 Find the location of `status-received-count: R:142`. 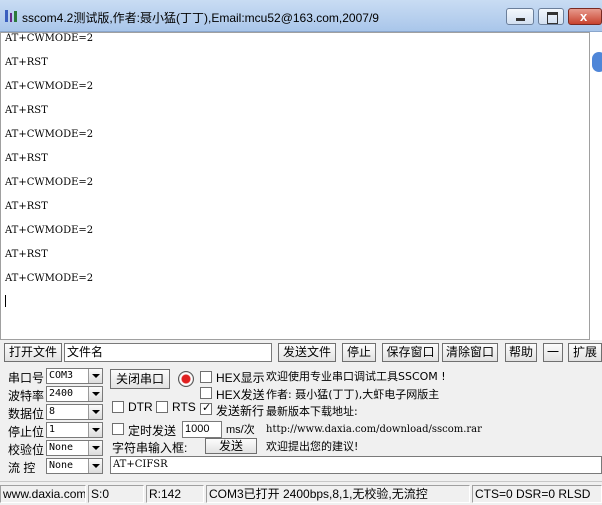

status-received-count: R:142 is located at coordinates (175, 494).